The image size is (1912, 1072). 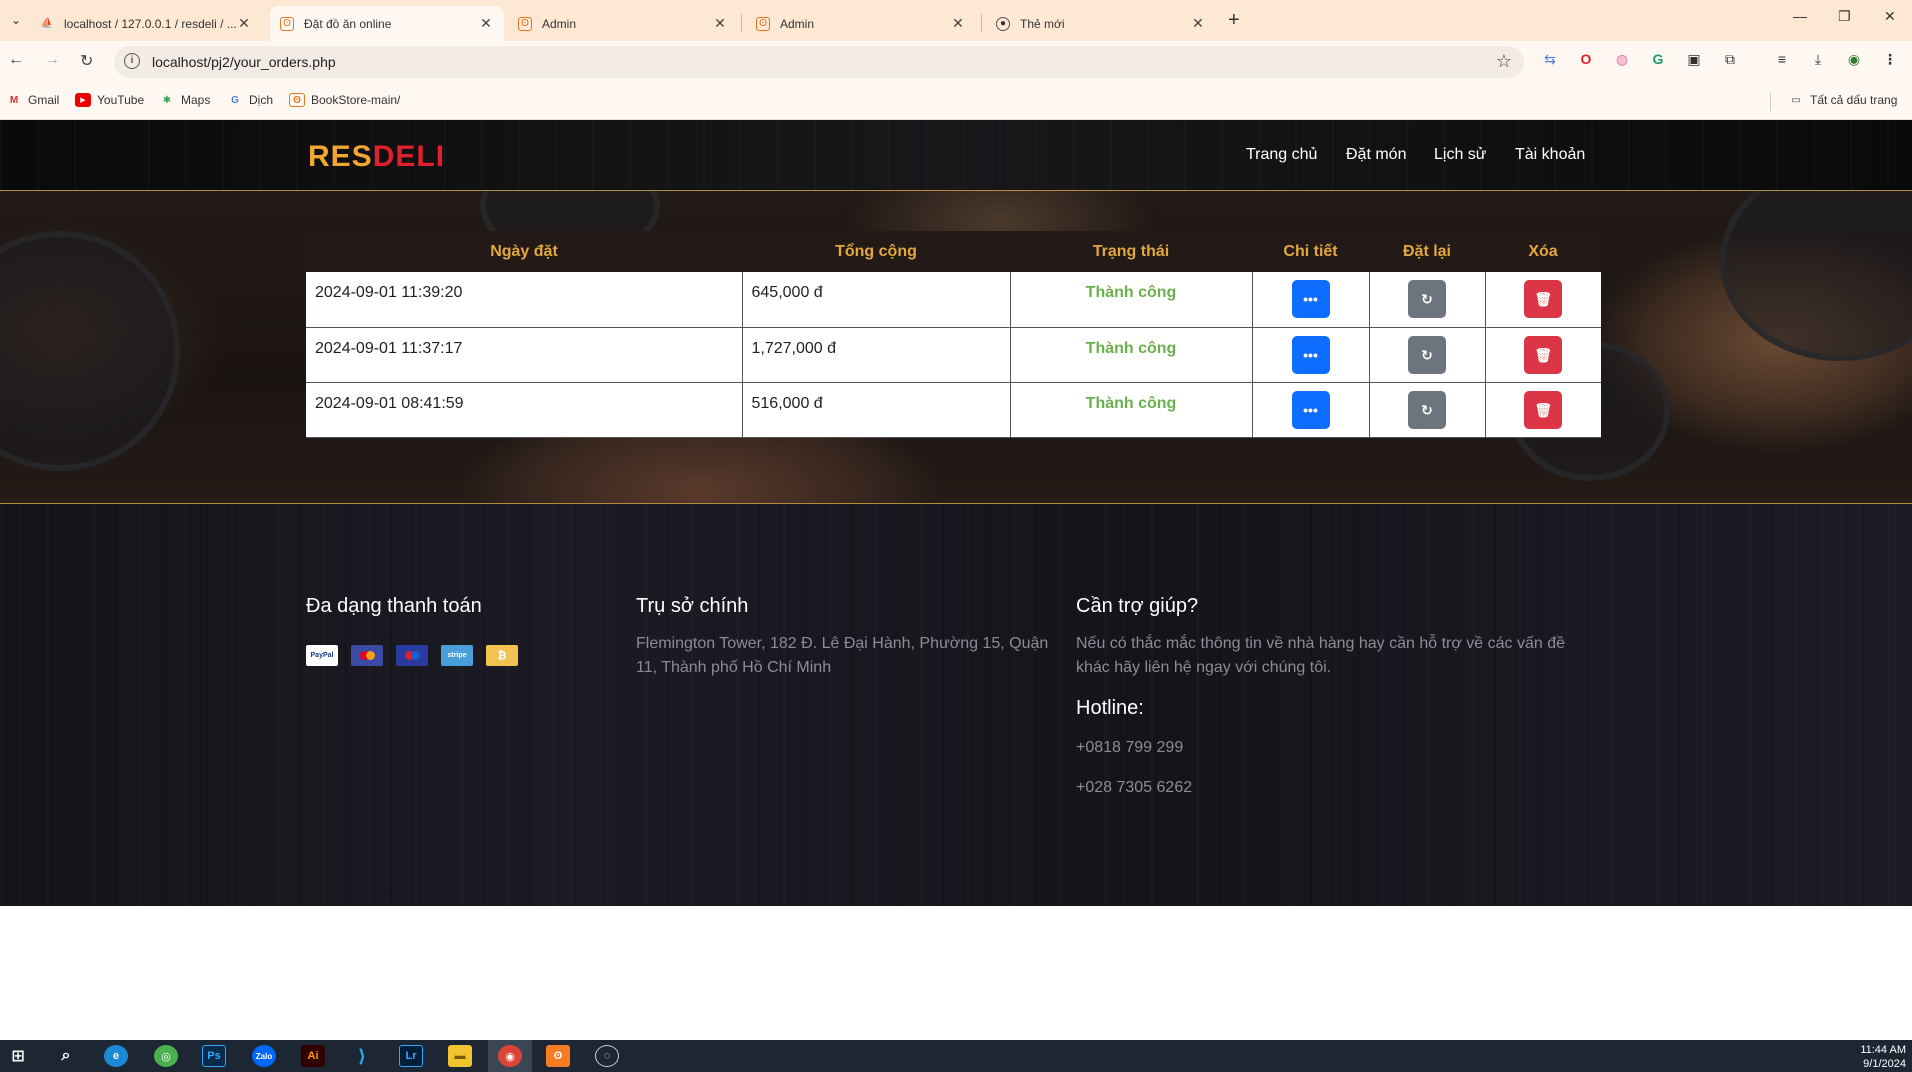 I want to click on tab-search-icon: ⌄, so click(x=16, y=20).